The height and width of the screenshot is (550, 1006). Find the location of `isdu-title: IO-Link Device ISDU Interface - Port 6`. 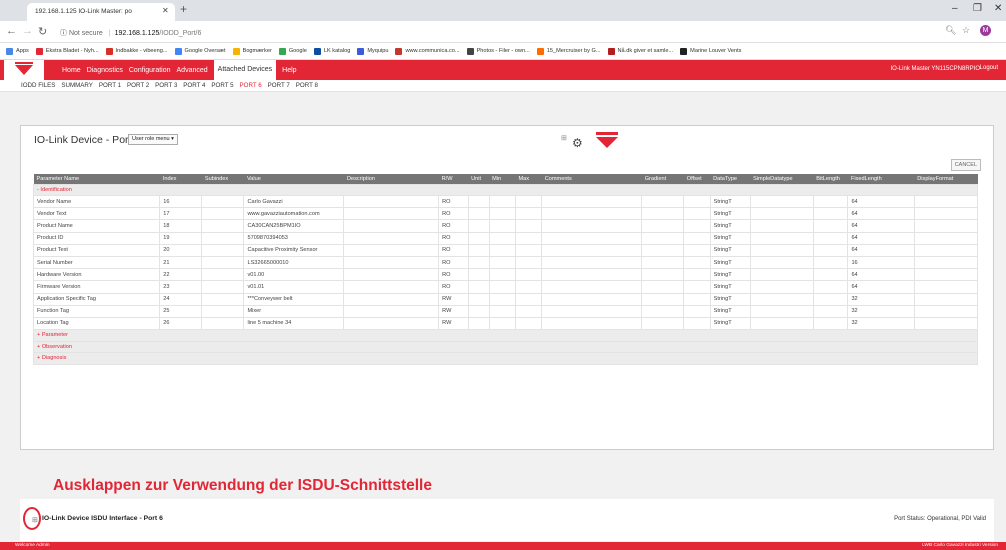

isdu-title: IO-Link Device ISDU Interface - Port 6 is located at coordinates (102, 518).